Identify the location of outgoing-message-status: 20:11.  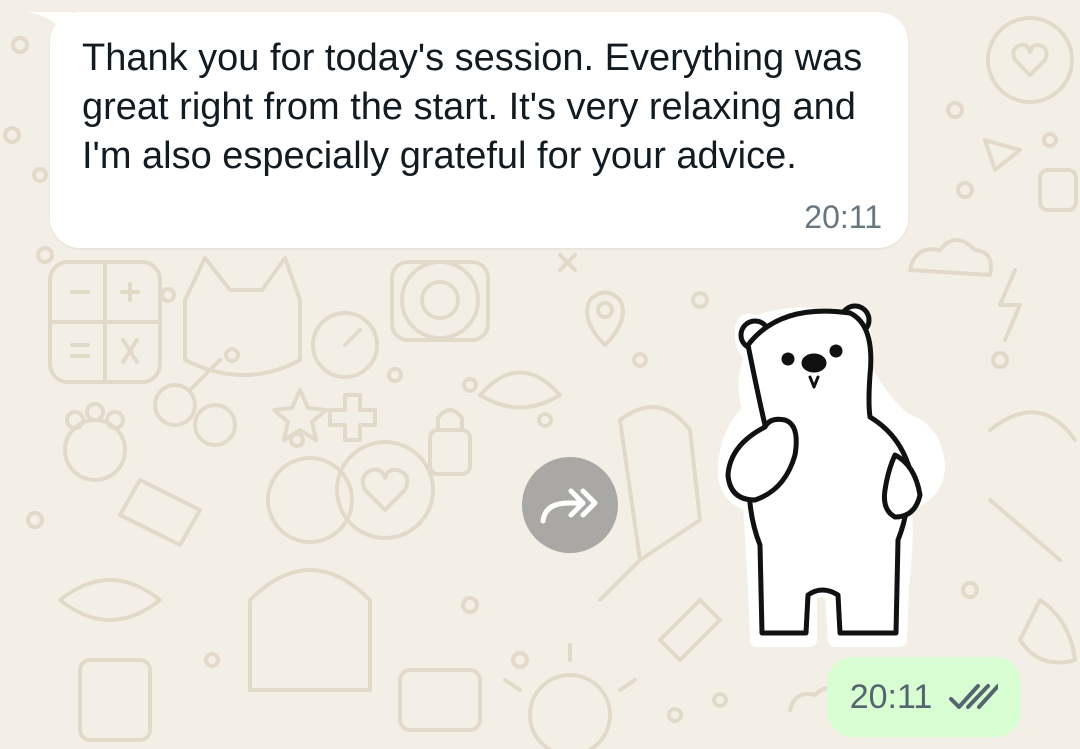
(924, 697).